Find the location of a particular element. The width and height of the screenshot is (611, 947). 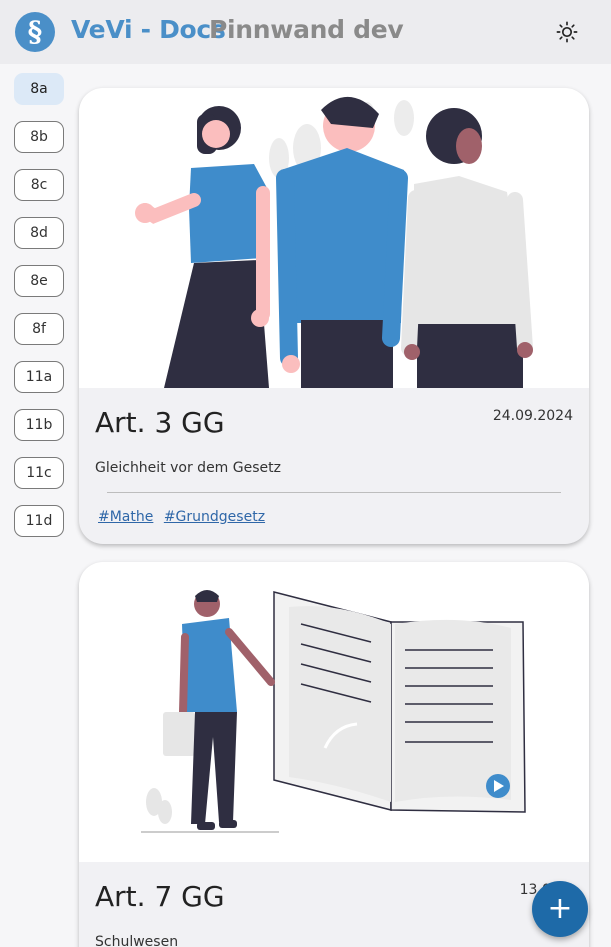

plus-icon: + is located at coordinates (560, 908).